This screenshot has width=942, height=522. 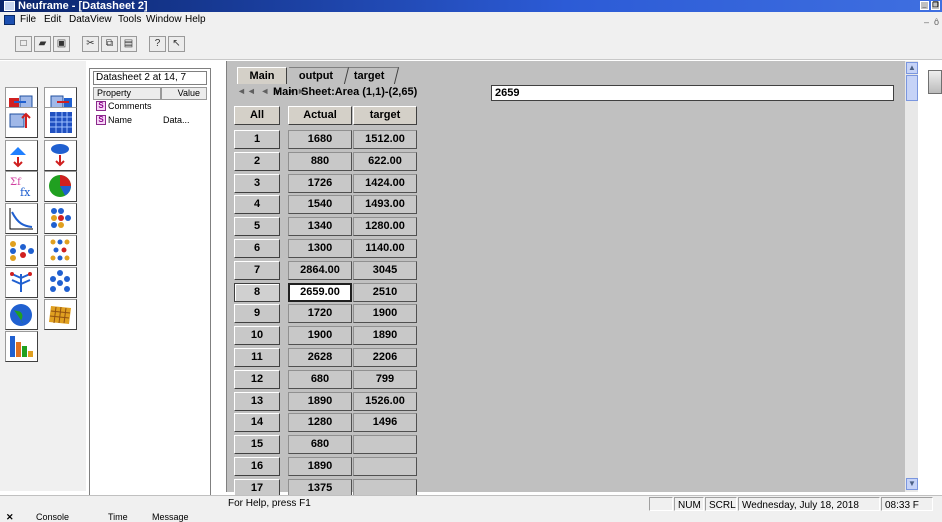 I want to click on cell-target: 1512.00, so click(x=385, y=139).